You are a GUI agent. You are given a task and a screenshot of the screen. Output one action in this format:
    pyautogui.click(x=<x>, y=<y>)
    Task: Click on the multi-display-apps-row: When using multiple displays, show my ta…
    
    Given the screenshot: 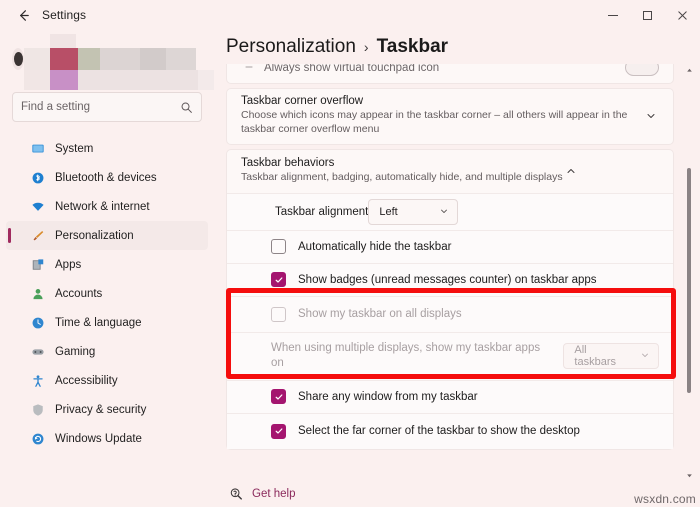 What is the action you would take?
    pyautogui.click(x=450, y=355)
    